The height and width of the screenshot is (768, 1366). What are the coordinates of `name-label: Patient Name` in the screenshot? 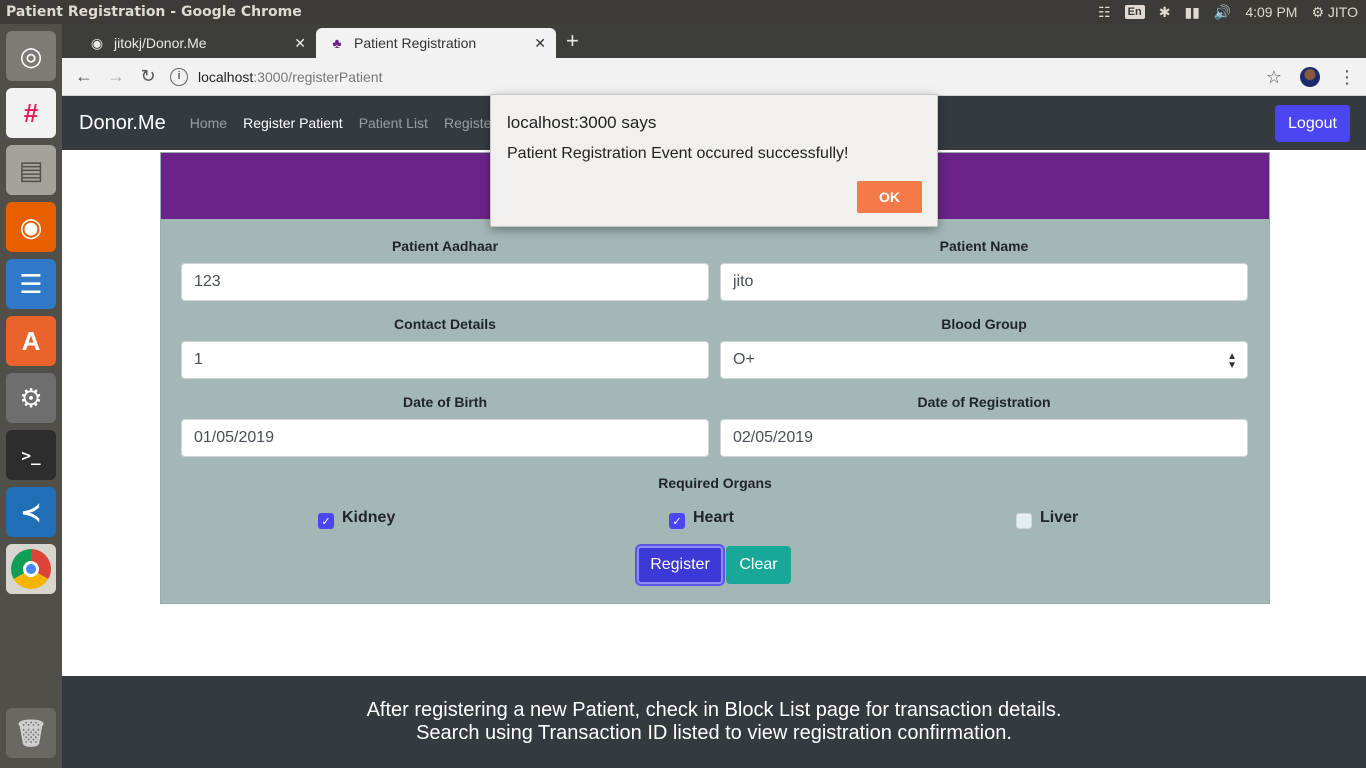 It's located at (984, 246).